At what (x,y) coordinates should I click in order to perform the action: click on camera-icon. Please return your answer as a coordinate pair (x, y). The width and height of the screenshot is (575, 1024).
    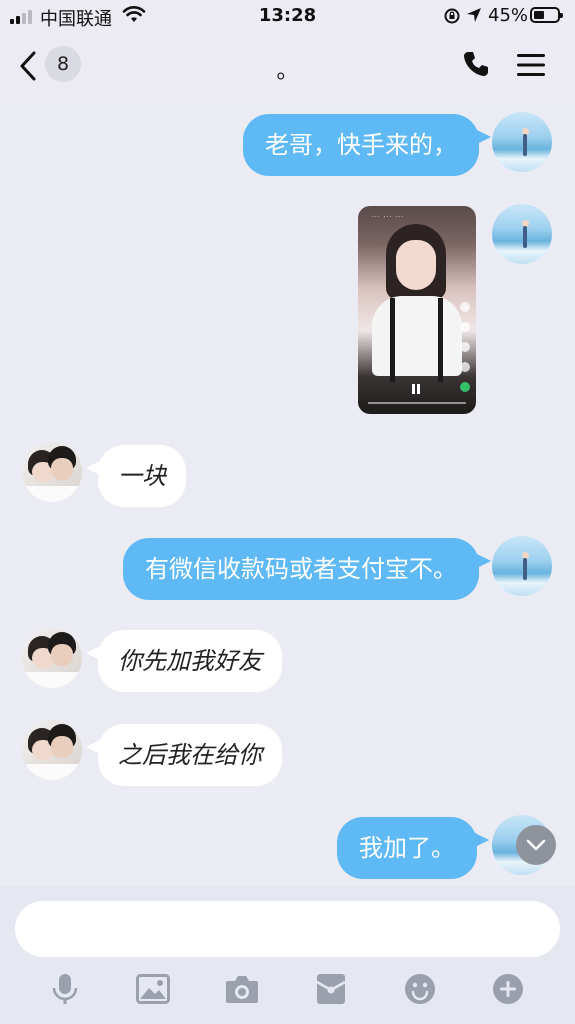
    Looking at the image, I should click on (242, 989).